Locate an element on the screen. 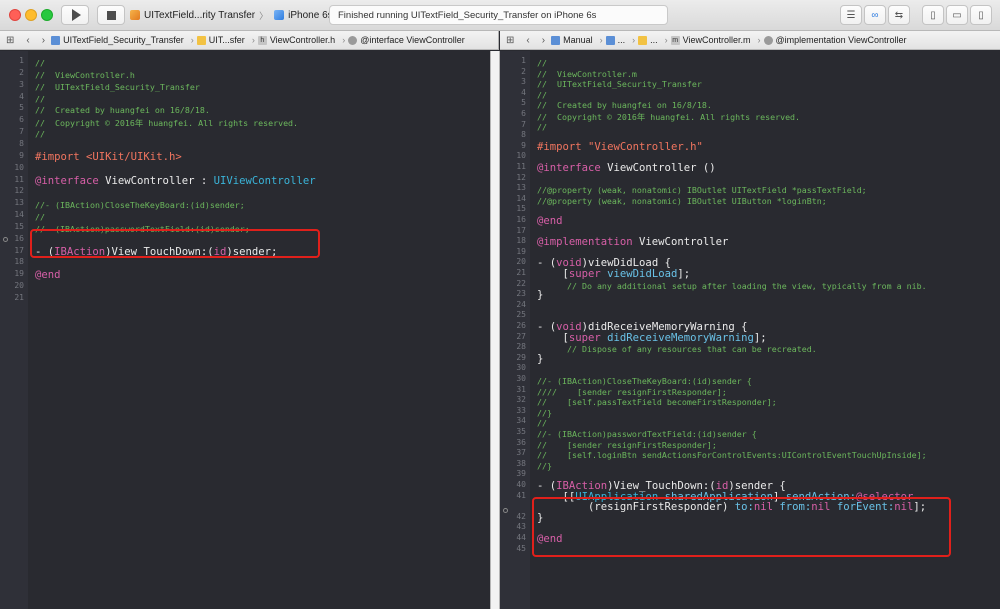 The height and width of the screenshot is (609, 1000). jumpbar-symbol: @interface ViewController is located at coordinates (406, 40).